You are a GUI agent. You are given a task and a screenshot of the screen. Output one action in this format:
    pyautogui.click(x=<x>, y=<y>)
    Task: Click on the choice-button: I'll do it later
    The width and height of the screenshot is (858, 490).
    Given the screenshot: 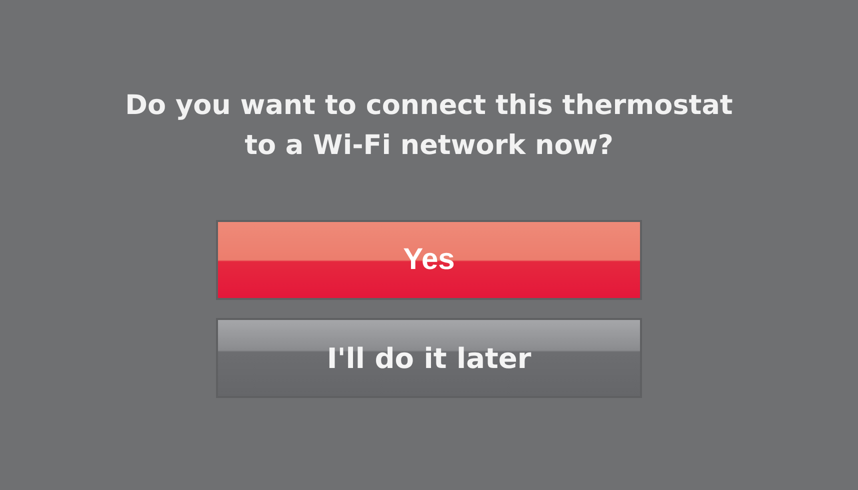 What is the action you would take?
    pyautogui.click(x=429, y=358)
    